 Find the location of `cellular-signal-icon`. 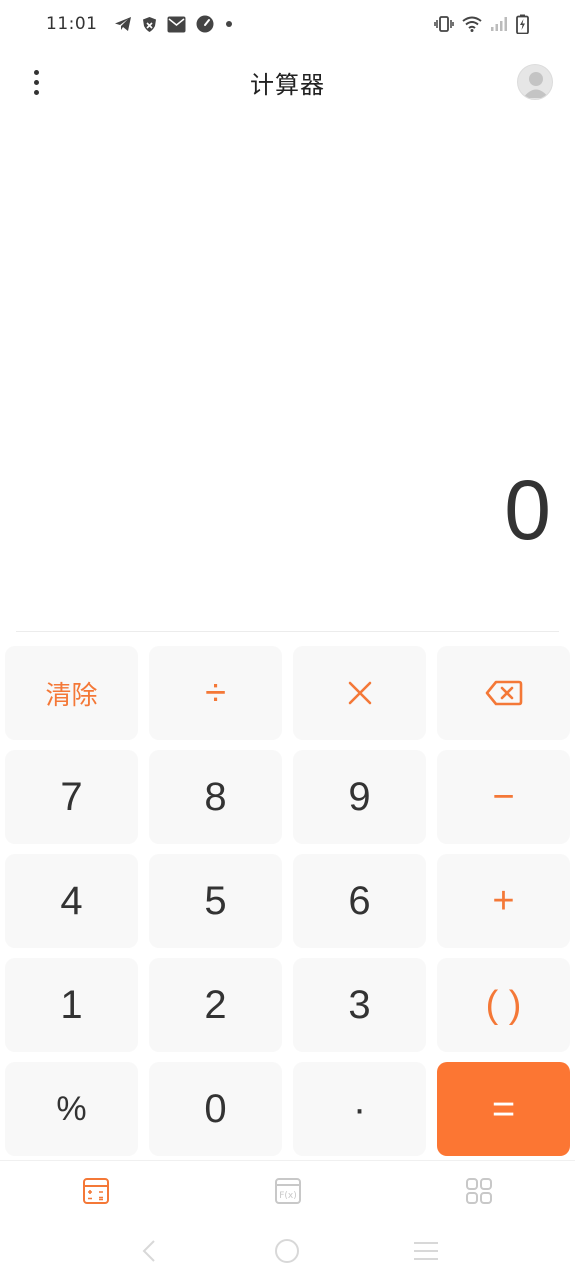

cellular-signal-icon is located at coordinates (499, 24).